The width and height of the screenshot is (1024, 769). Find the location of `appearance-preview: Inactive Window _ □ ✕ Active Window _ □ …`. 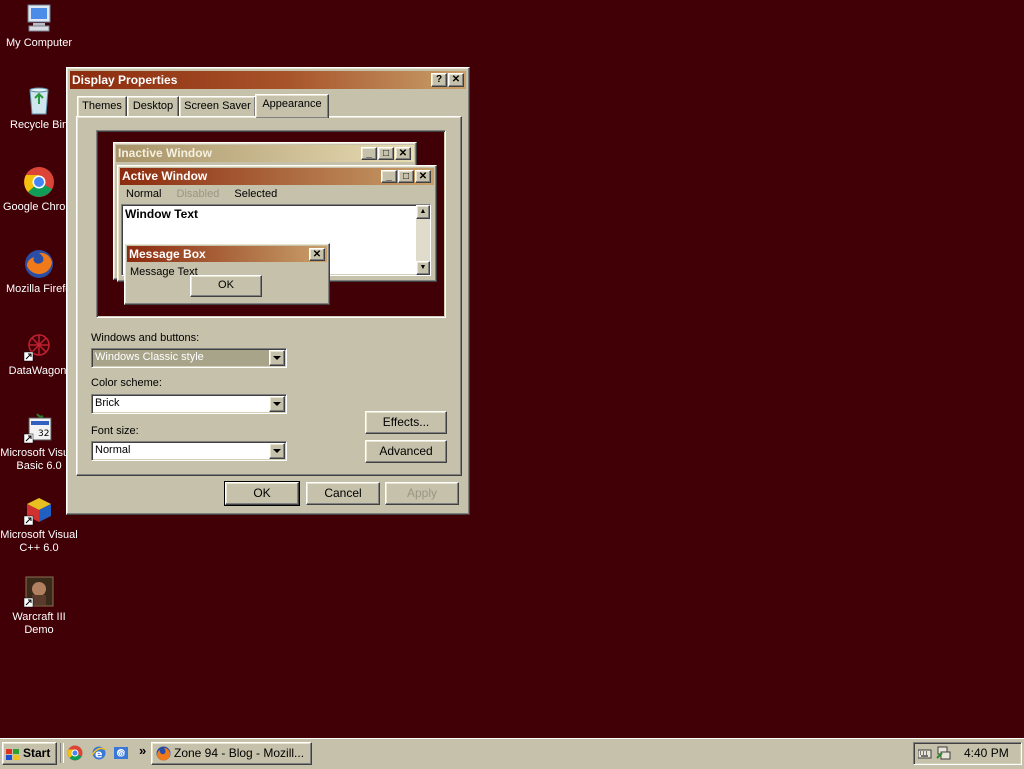

appearance-preview: Inactive Window _ □ ✕ Active Window _ □ … is located at coordinates (271, 224).